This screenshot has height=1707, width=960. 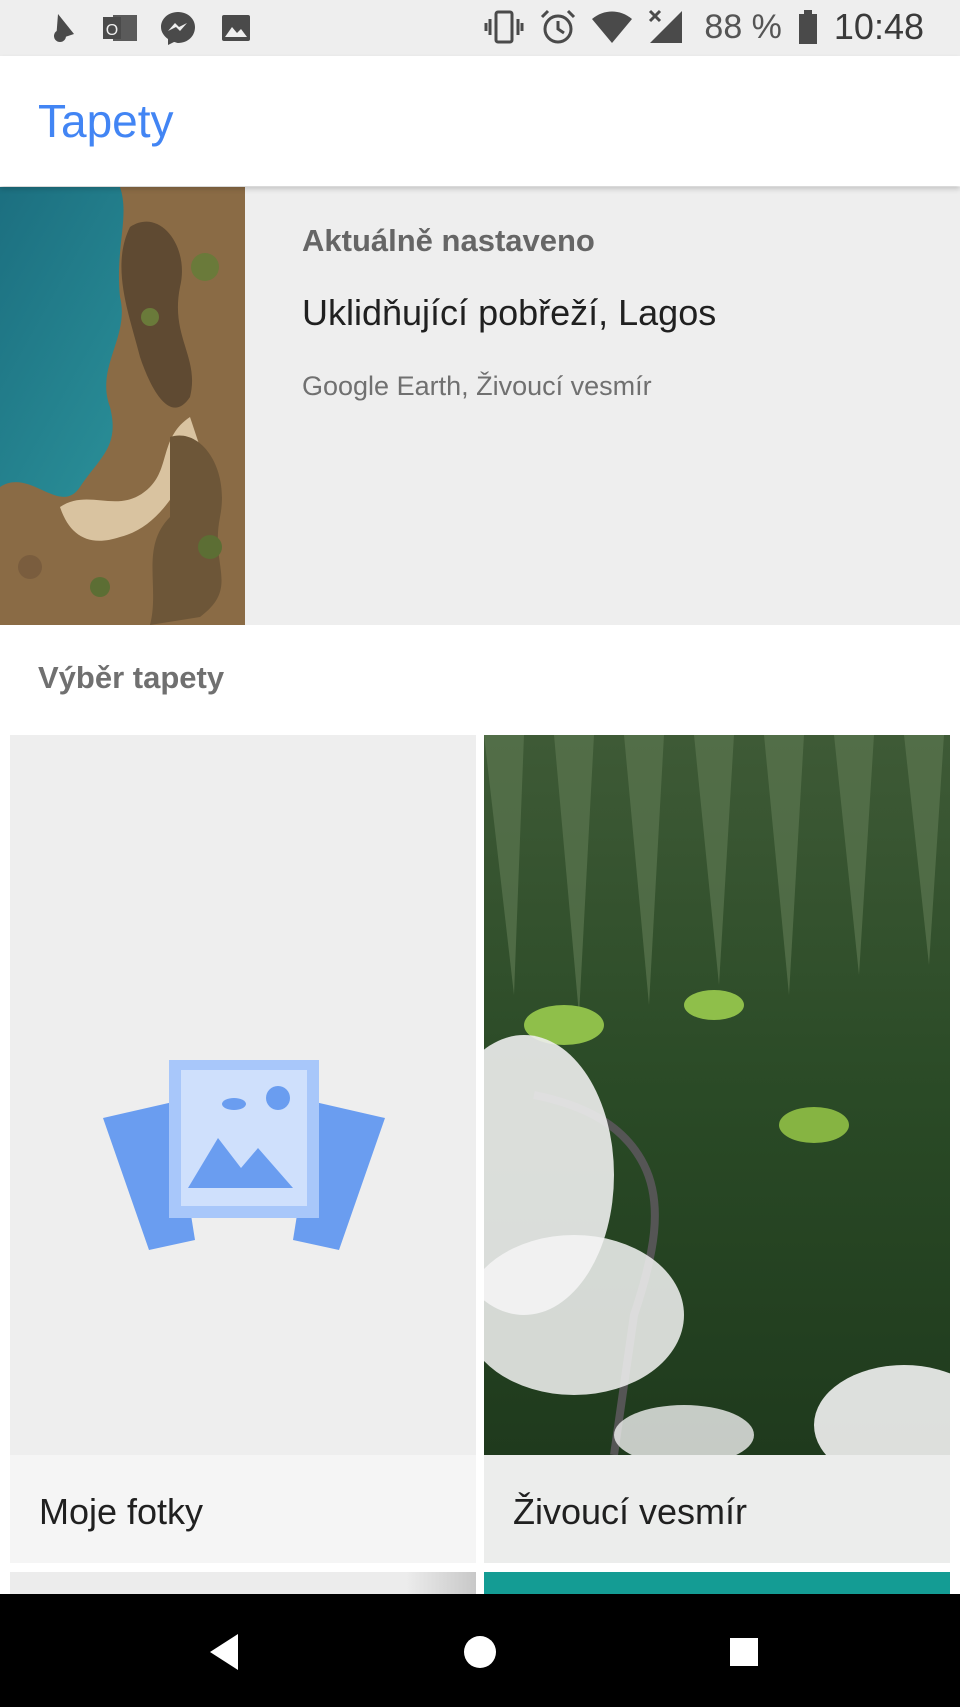 What do you see at coordinates (178, 28) in the screenshot?
I see `messenger-icon` at bounding box center [178, 28].